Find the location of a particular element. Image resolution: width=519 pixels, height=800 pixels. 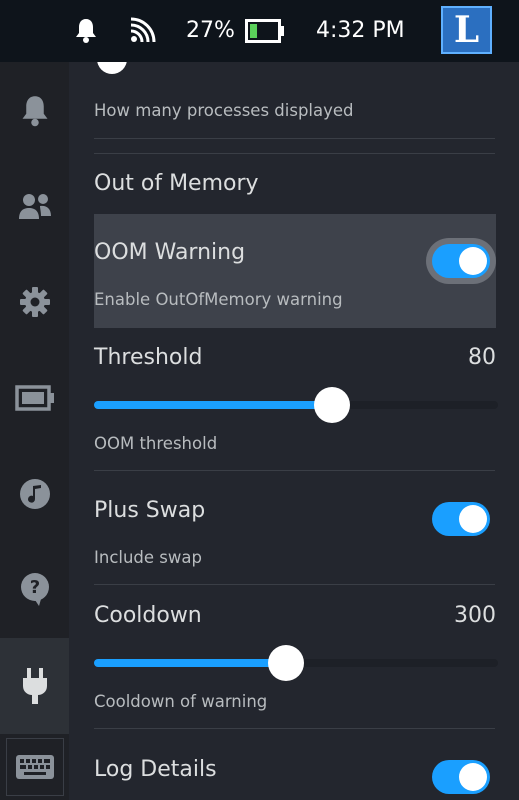

sidebar-item-settings is located at coordinates (34, 302).